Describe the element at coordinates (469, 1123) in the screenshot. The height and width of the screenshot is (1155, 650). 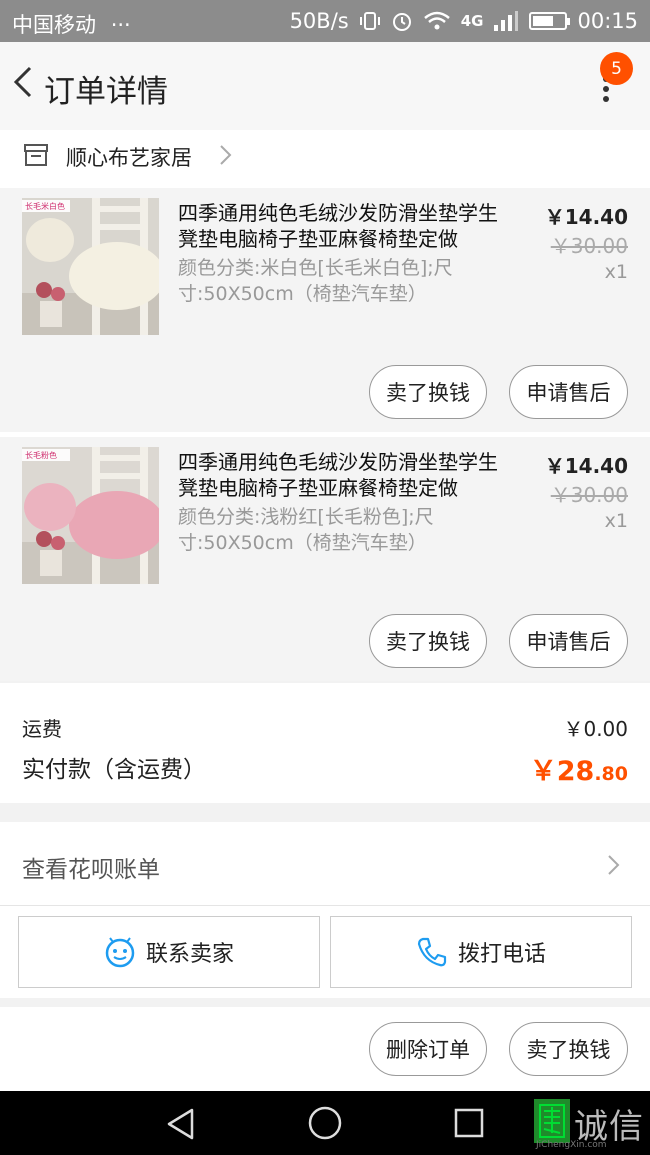
I see `recents-square-icon` at that location.